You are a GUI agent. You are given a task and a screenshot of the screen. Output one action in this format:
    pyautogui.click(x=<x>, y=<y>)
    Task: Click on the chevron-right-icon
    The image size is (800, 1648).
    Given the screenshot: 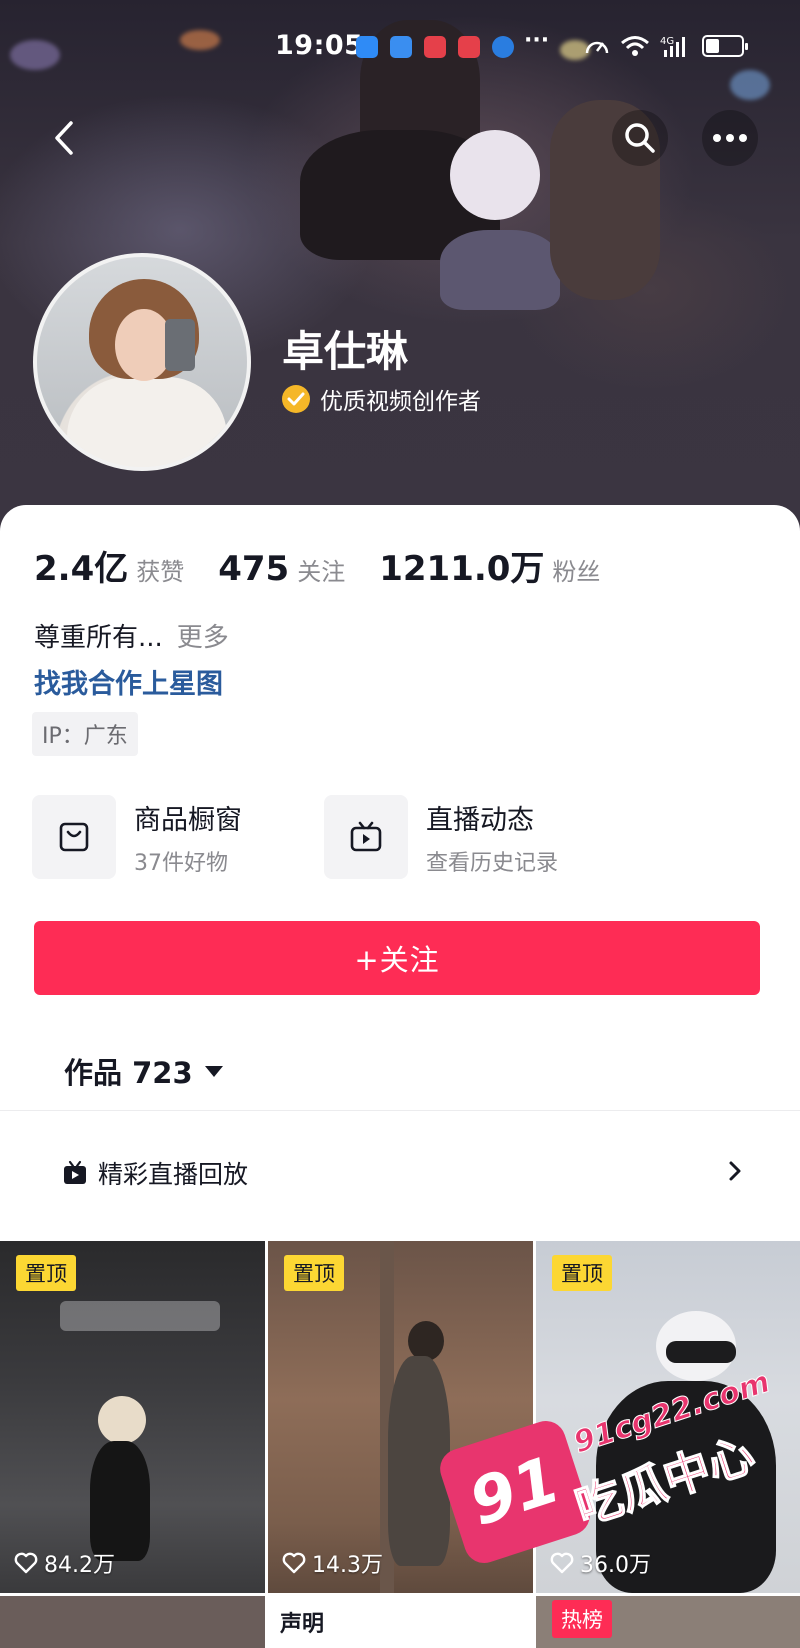 What is the action you would take?
    pyautogui.click(x=735, y=1171)
    